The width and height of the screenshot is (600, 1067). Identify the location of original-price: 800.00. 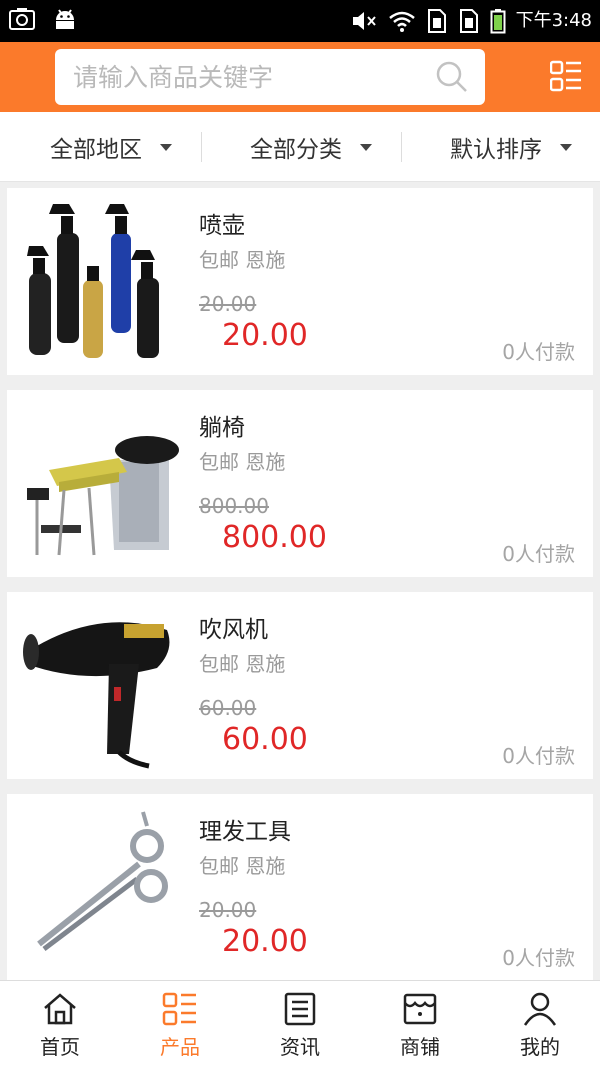
(234, 506).